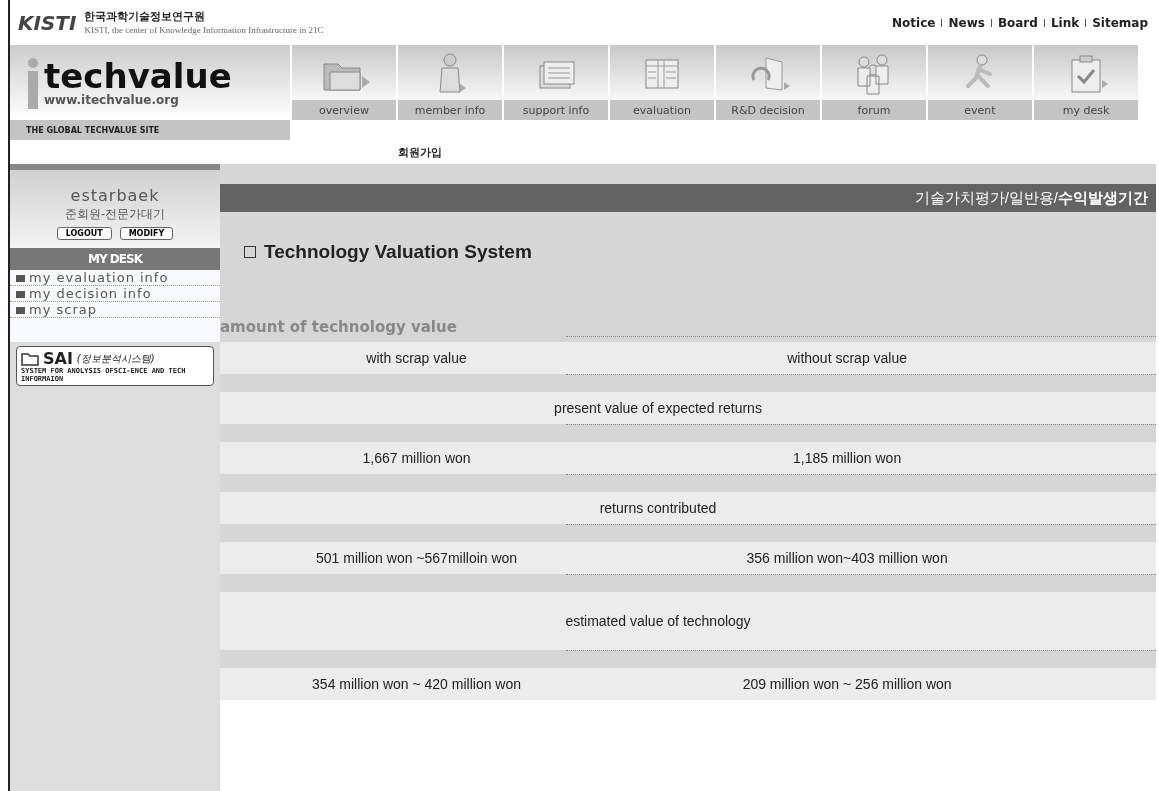 Image resolution: width=1159 pixels, height=791 pixels. I want to click on table-cell-text: 1,667 million won, so click(416, 458).